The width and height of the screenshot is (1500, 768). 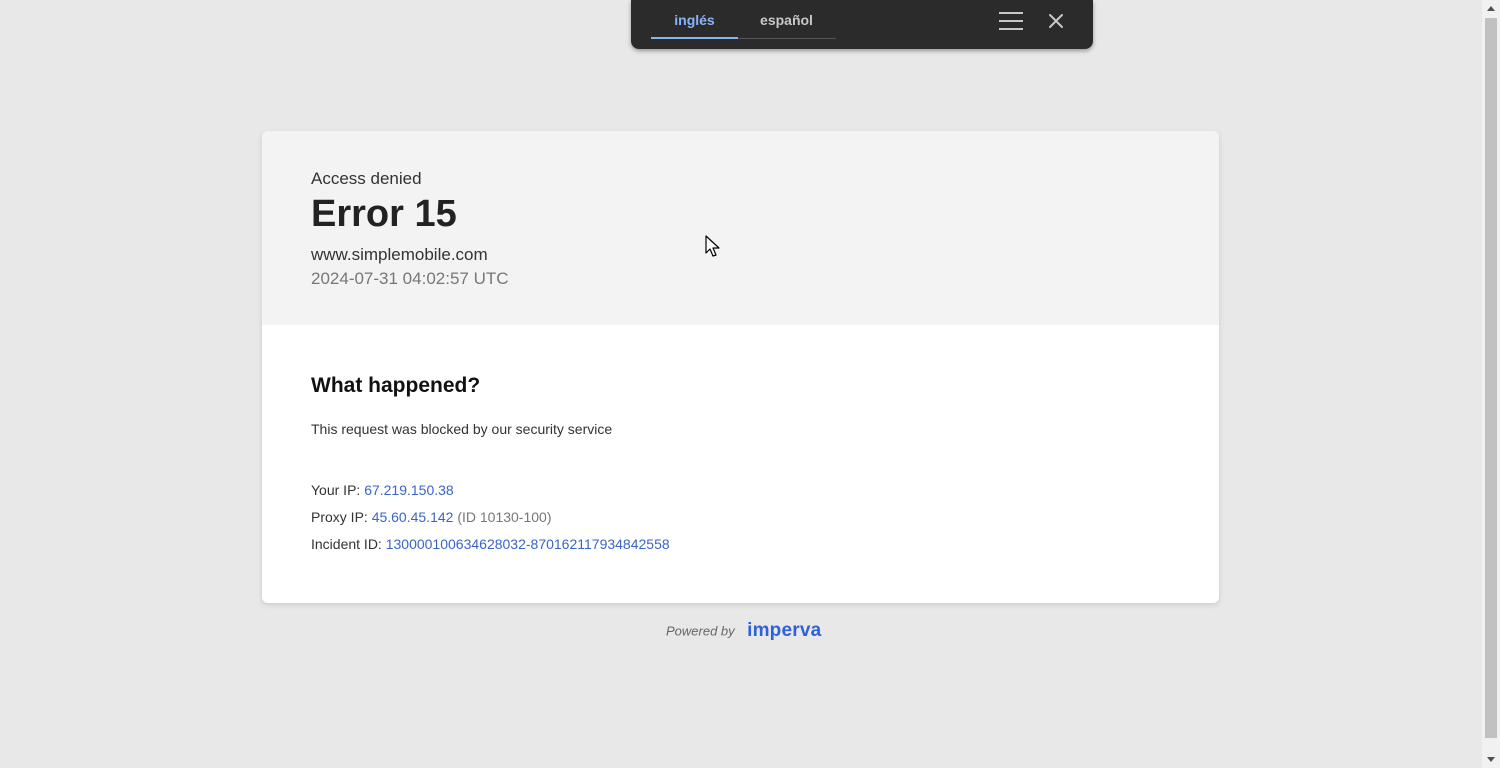 What do you see at coordinates (410, 278) in the screenshot?
I see `timestamp: 2024-07-31 04:02:57 UTC` at bounding box center [410, 278].